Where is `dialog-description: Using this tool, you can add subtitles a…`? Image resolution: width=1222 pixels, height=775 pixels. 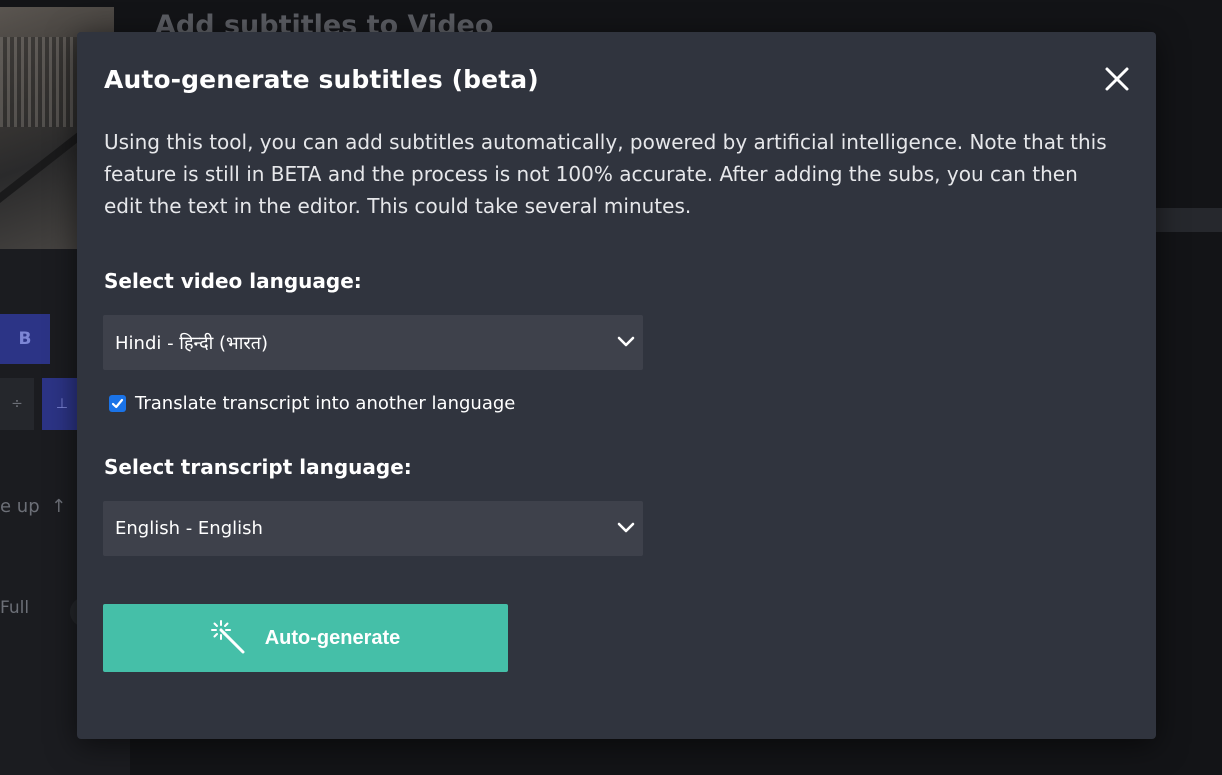
dialog-description: Using this tool, you can add subtitles a… is located at coordinates (605, 174).